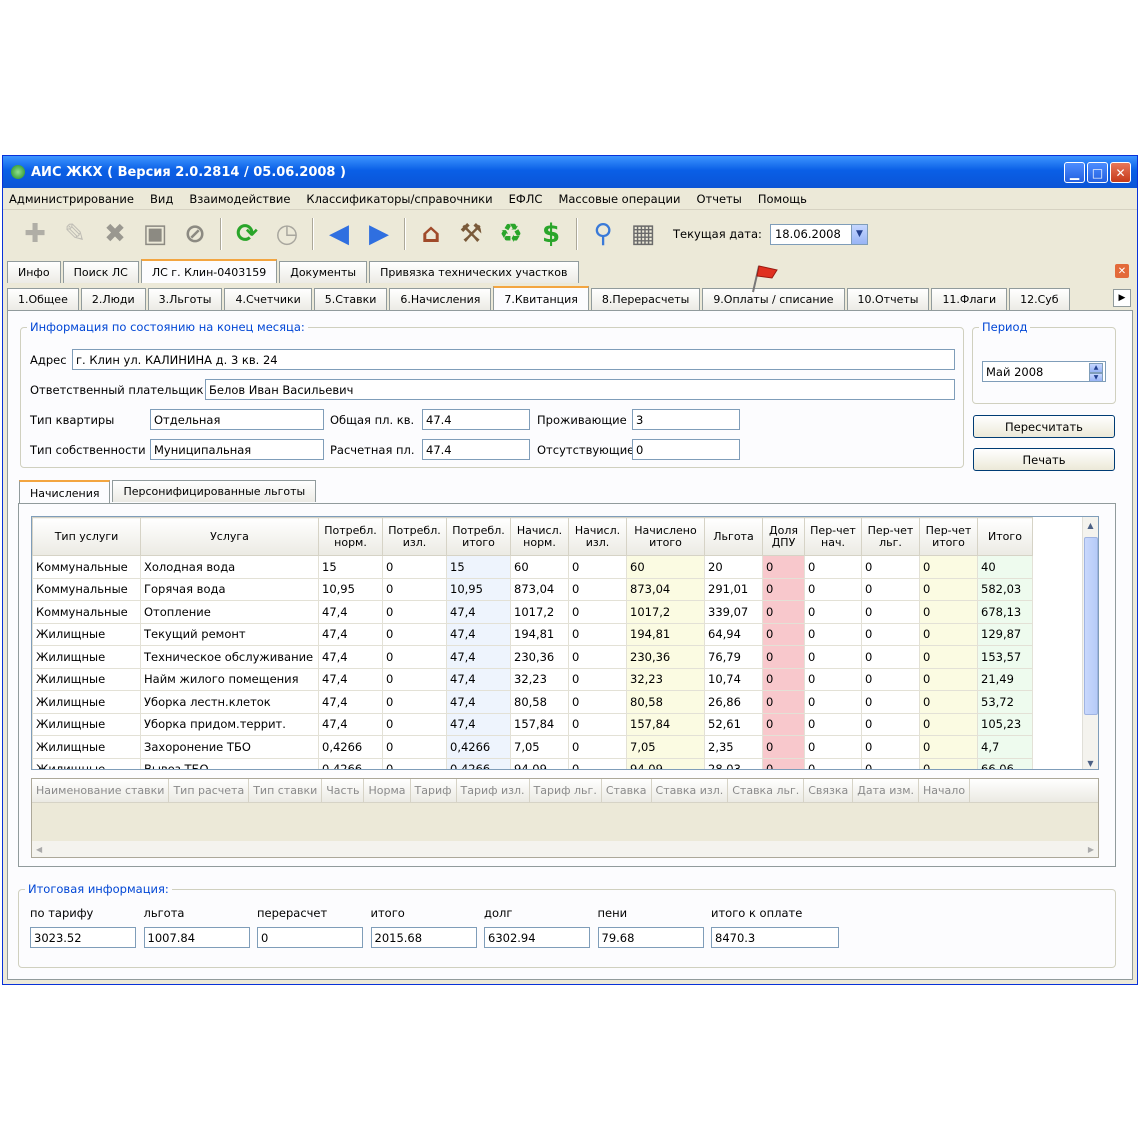  I want to click on total-field: 8470.3, so click(775, 937).